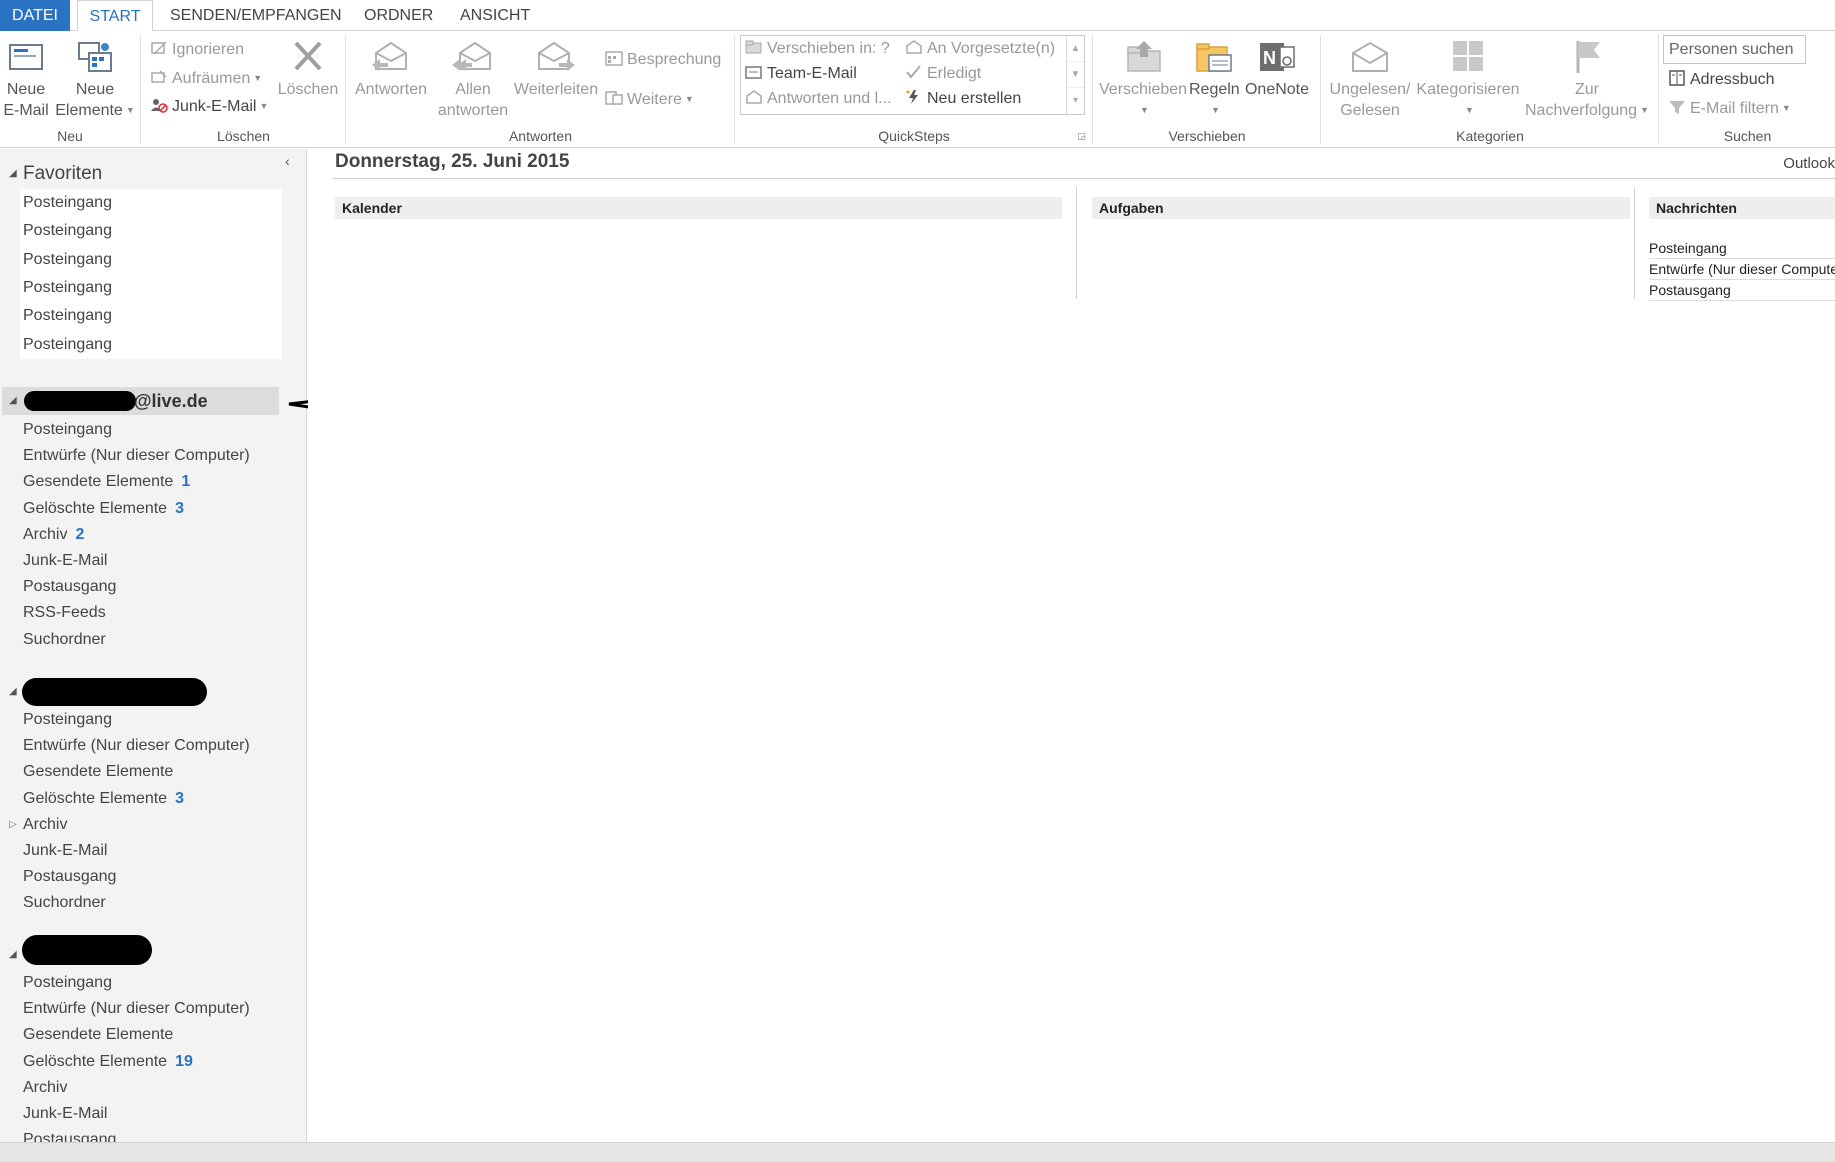 This screenshot has height=1162, width=1835. I want to click on more-respond-button: Weitere ▼, so click(649, 99).